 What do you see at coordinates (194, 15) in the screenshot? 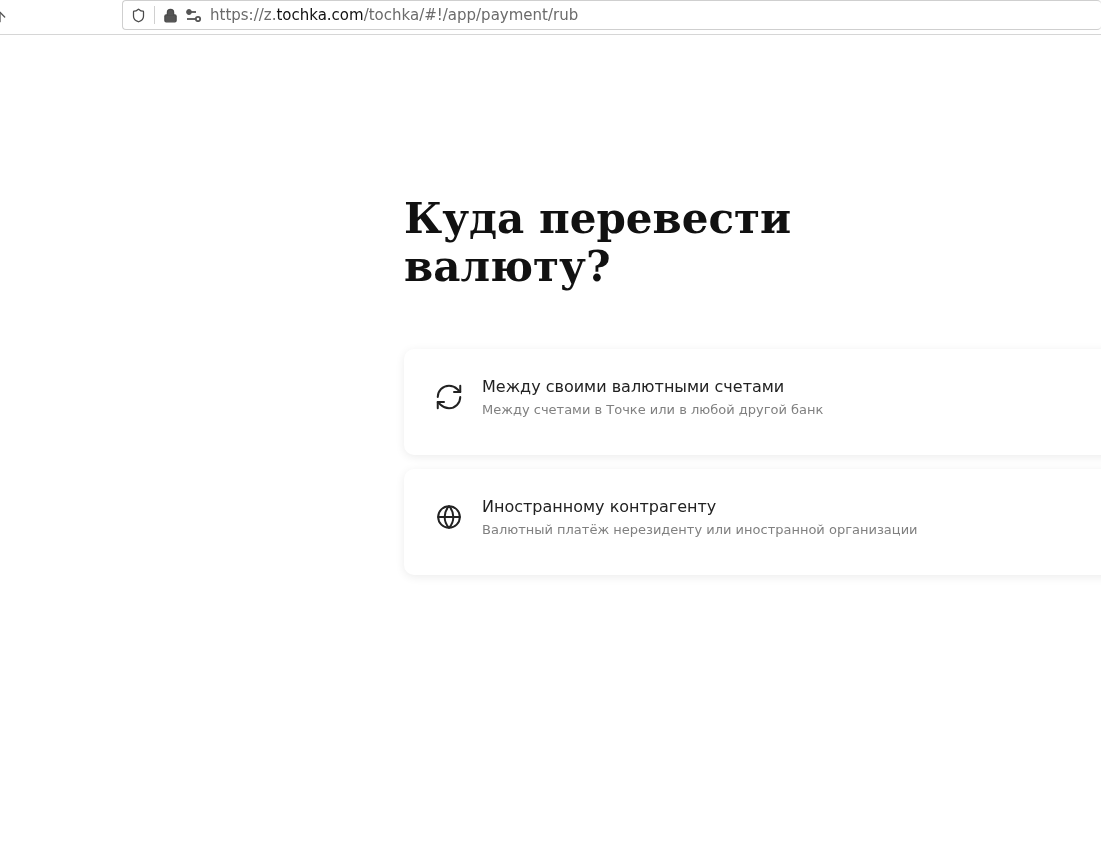
I see `sliders-icon` at bounding box center [194, 15].